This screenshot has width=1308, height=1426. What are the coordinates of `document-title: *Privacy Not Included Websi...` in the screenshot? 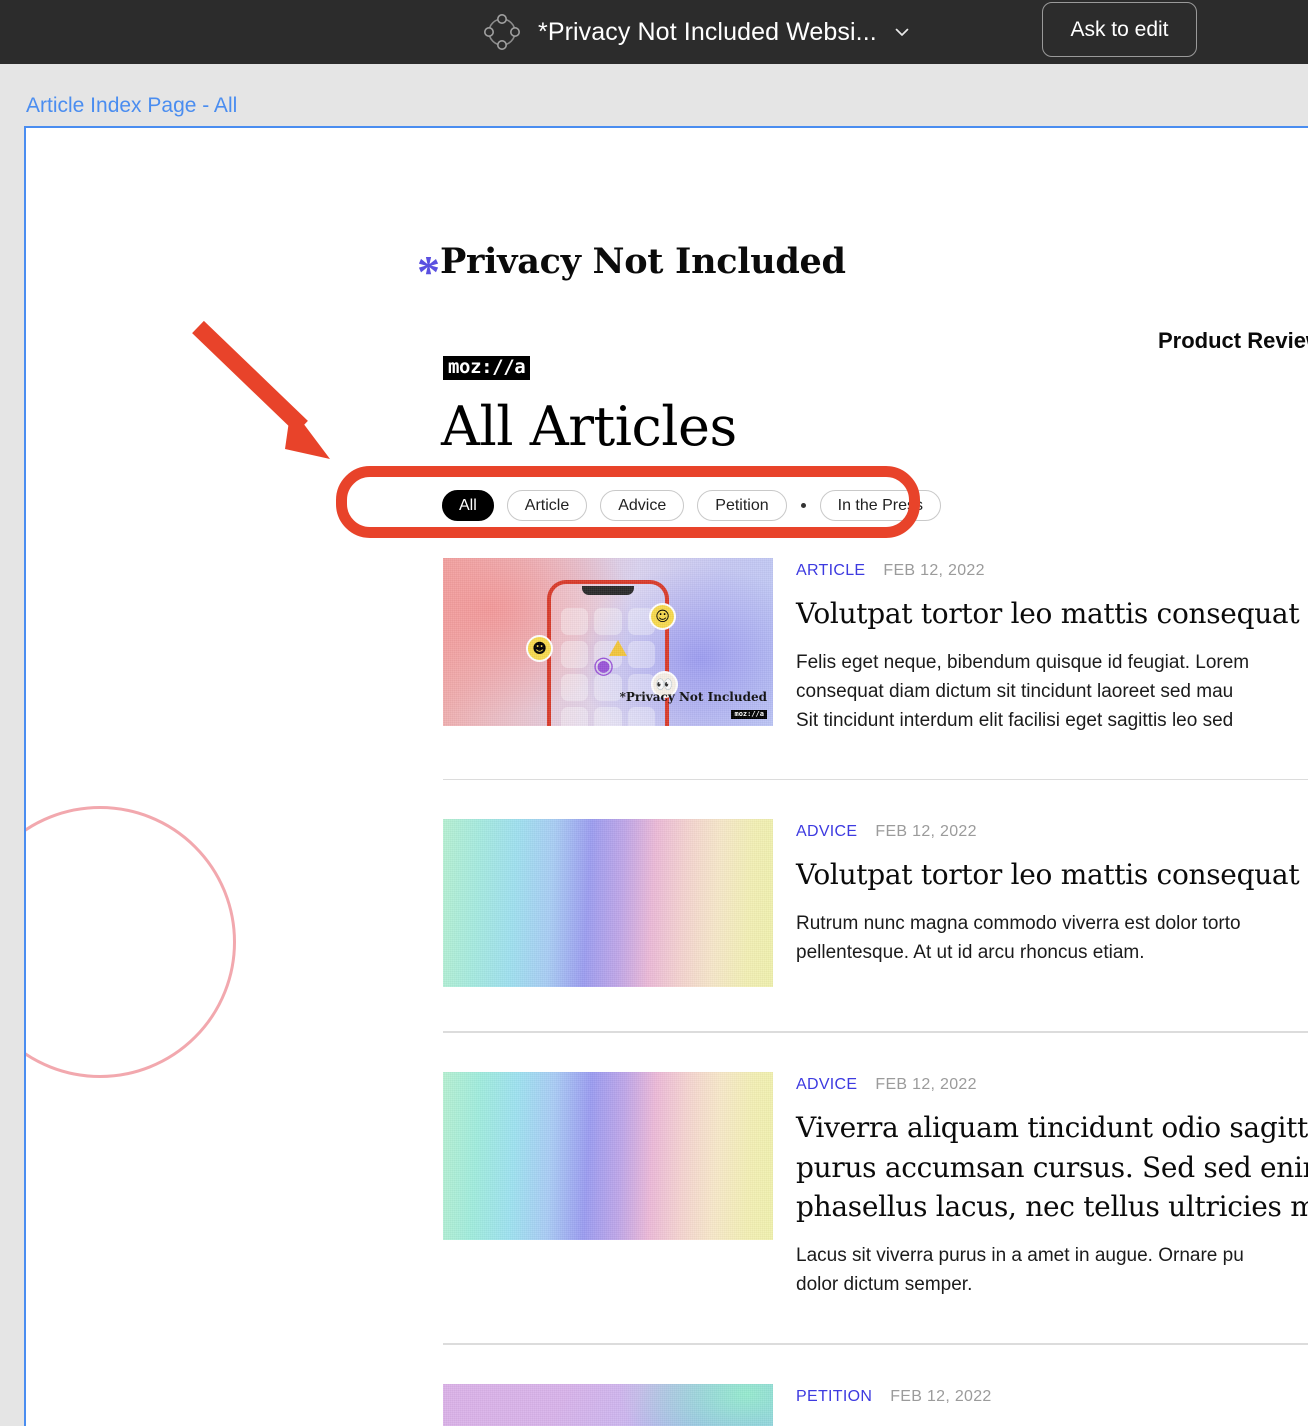 It's located at (707, 32).